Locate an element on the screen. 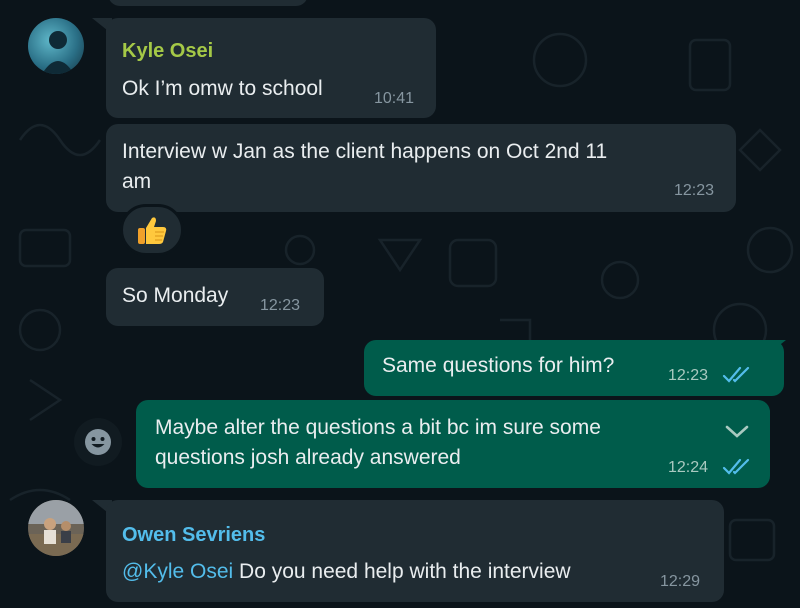 The image size is (800, 608). message-time: 10:41 is located at coordinates (394, 98).